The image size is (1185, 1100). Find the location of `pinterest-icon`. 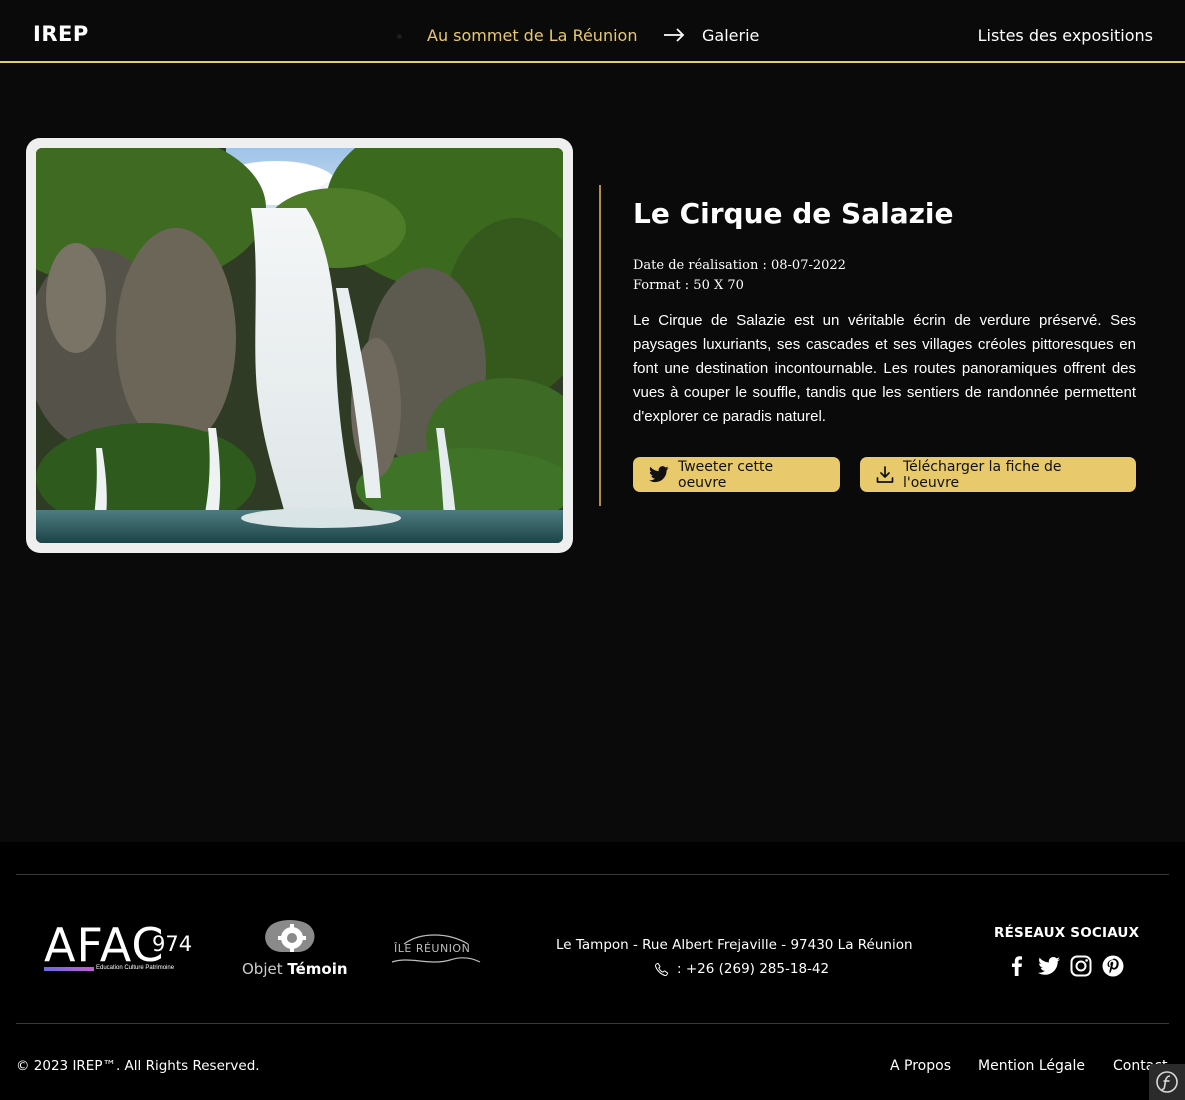

pinterest-icon is located at coordinates (1113, 966).